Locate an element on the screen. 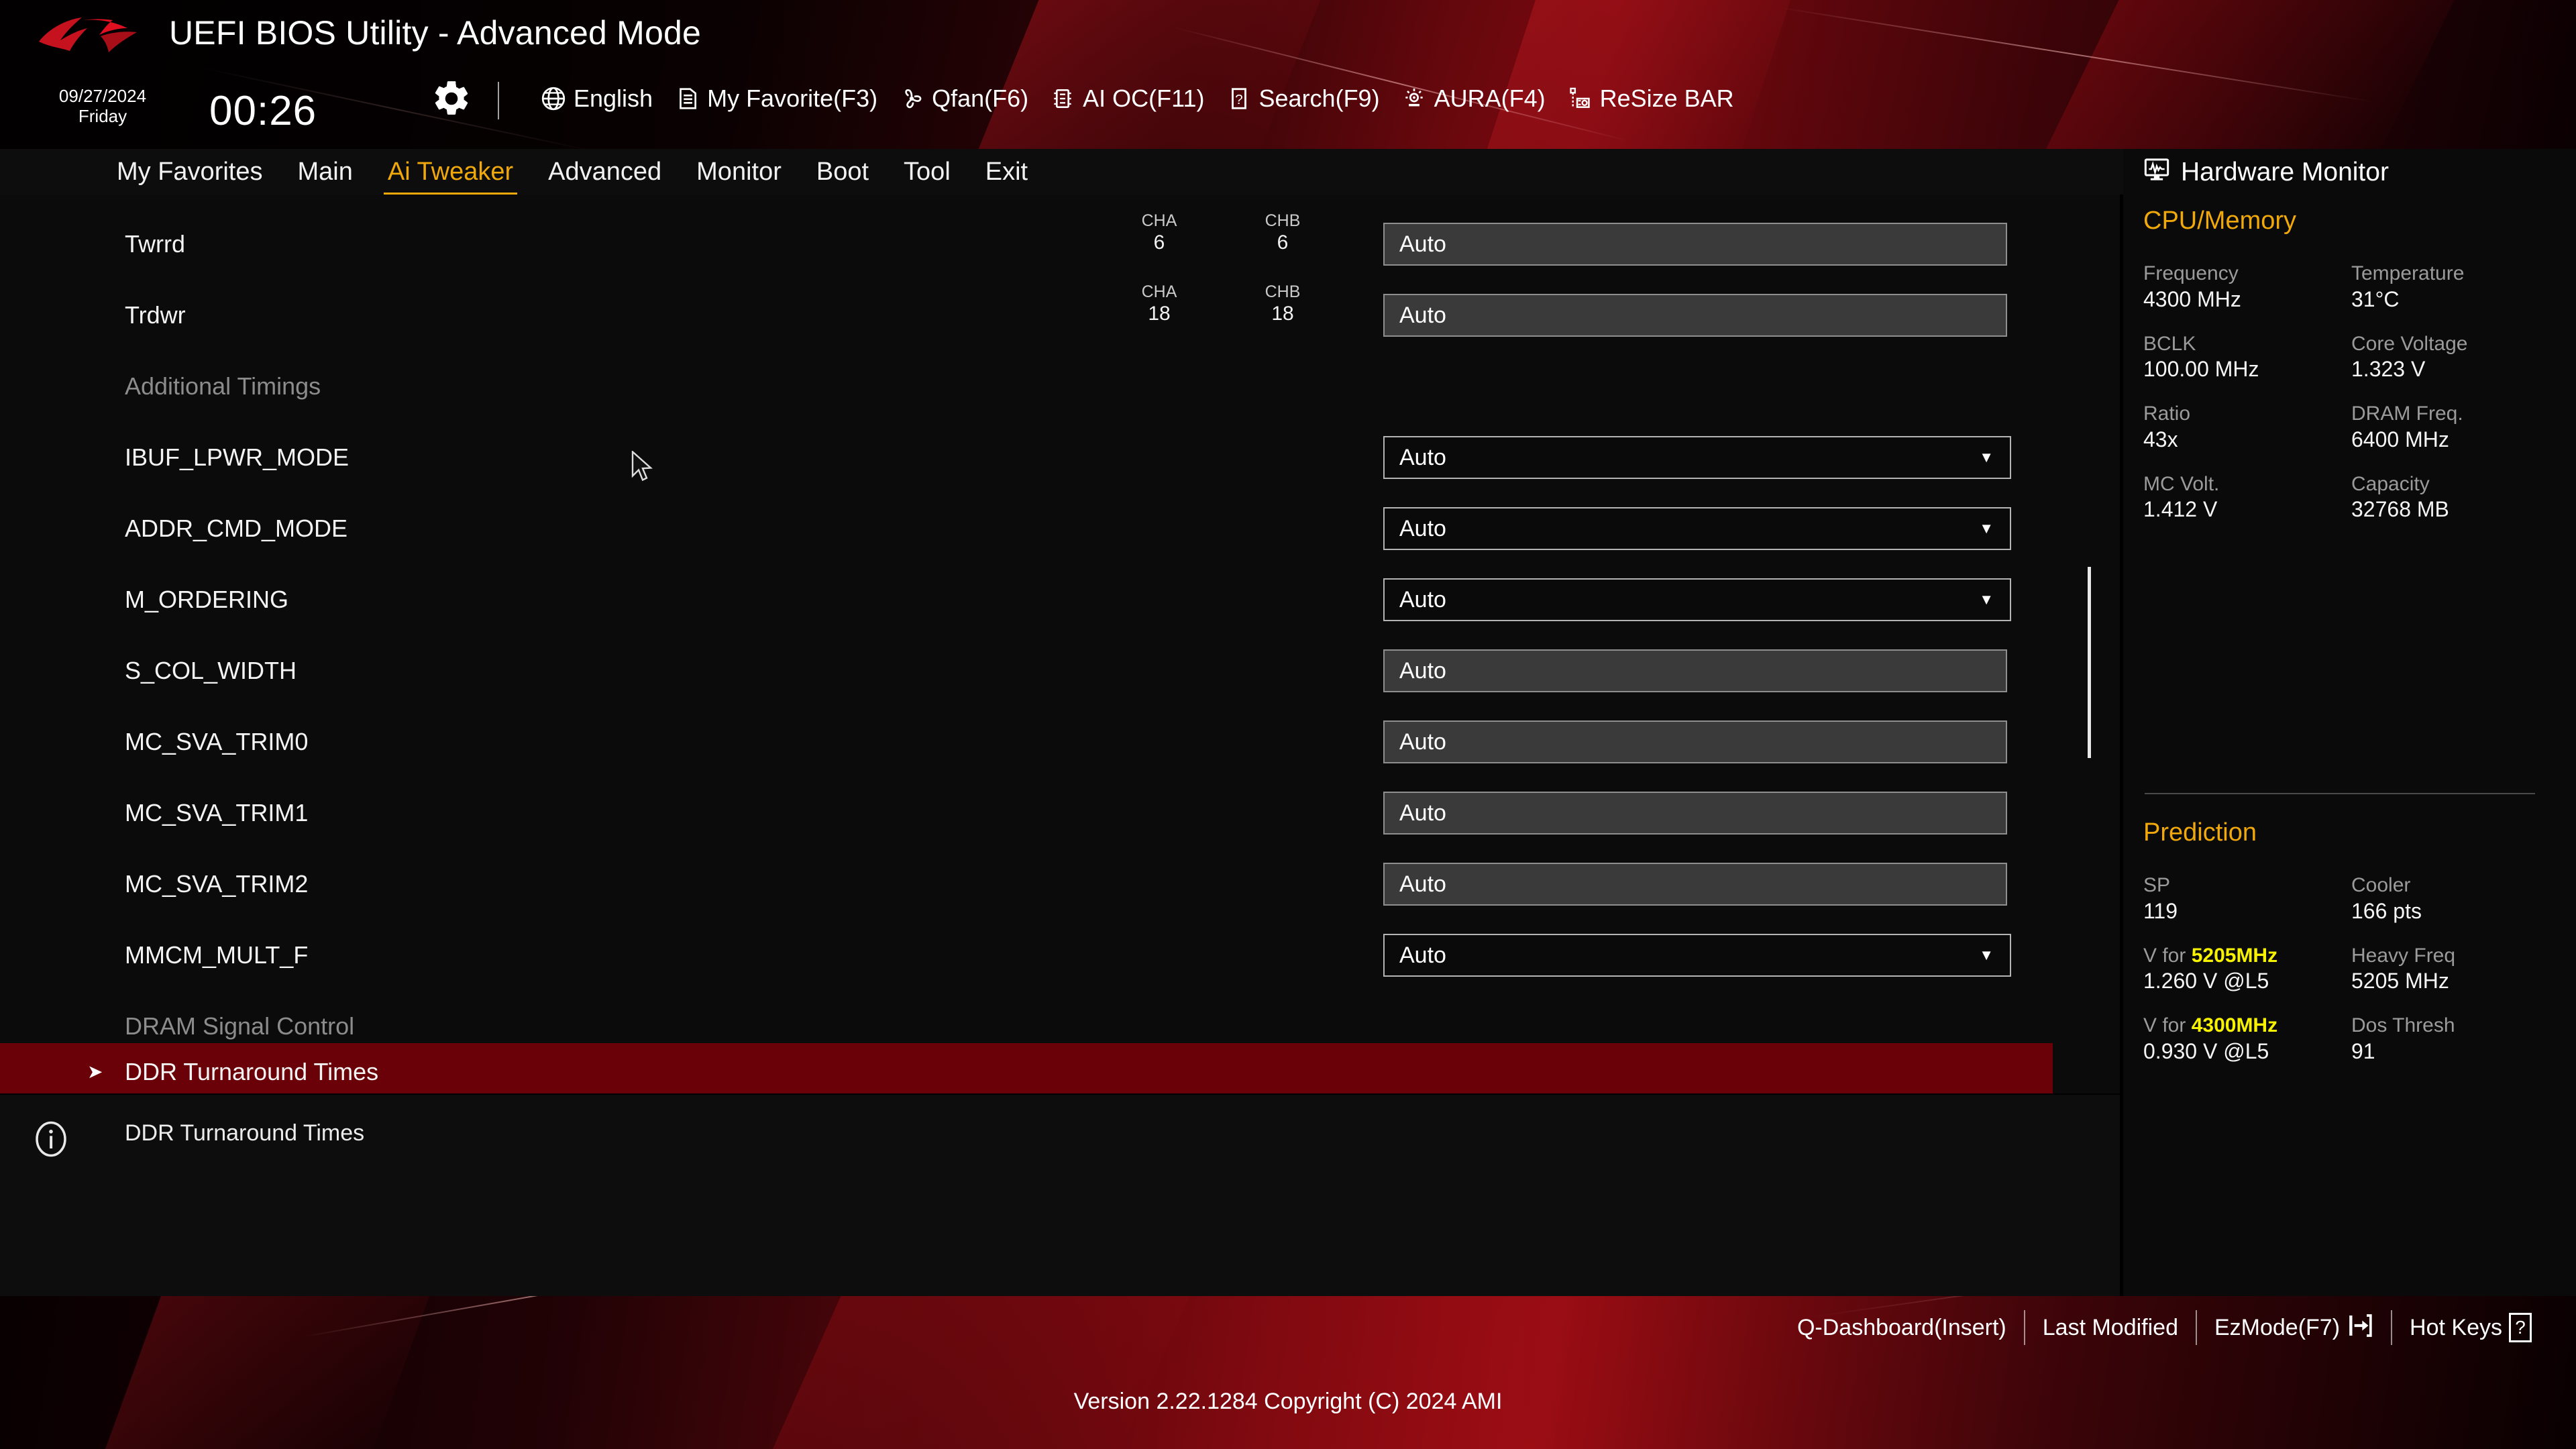 This screenshot has width=2576, height=1449. hm-cell-ratio: Ratio 43x is located at coordinates (2247, 427).